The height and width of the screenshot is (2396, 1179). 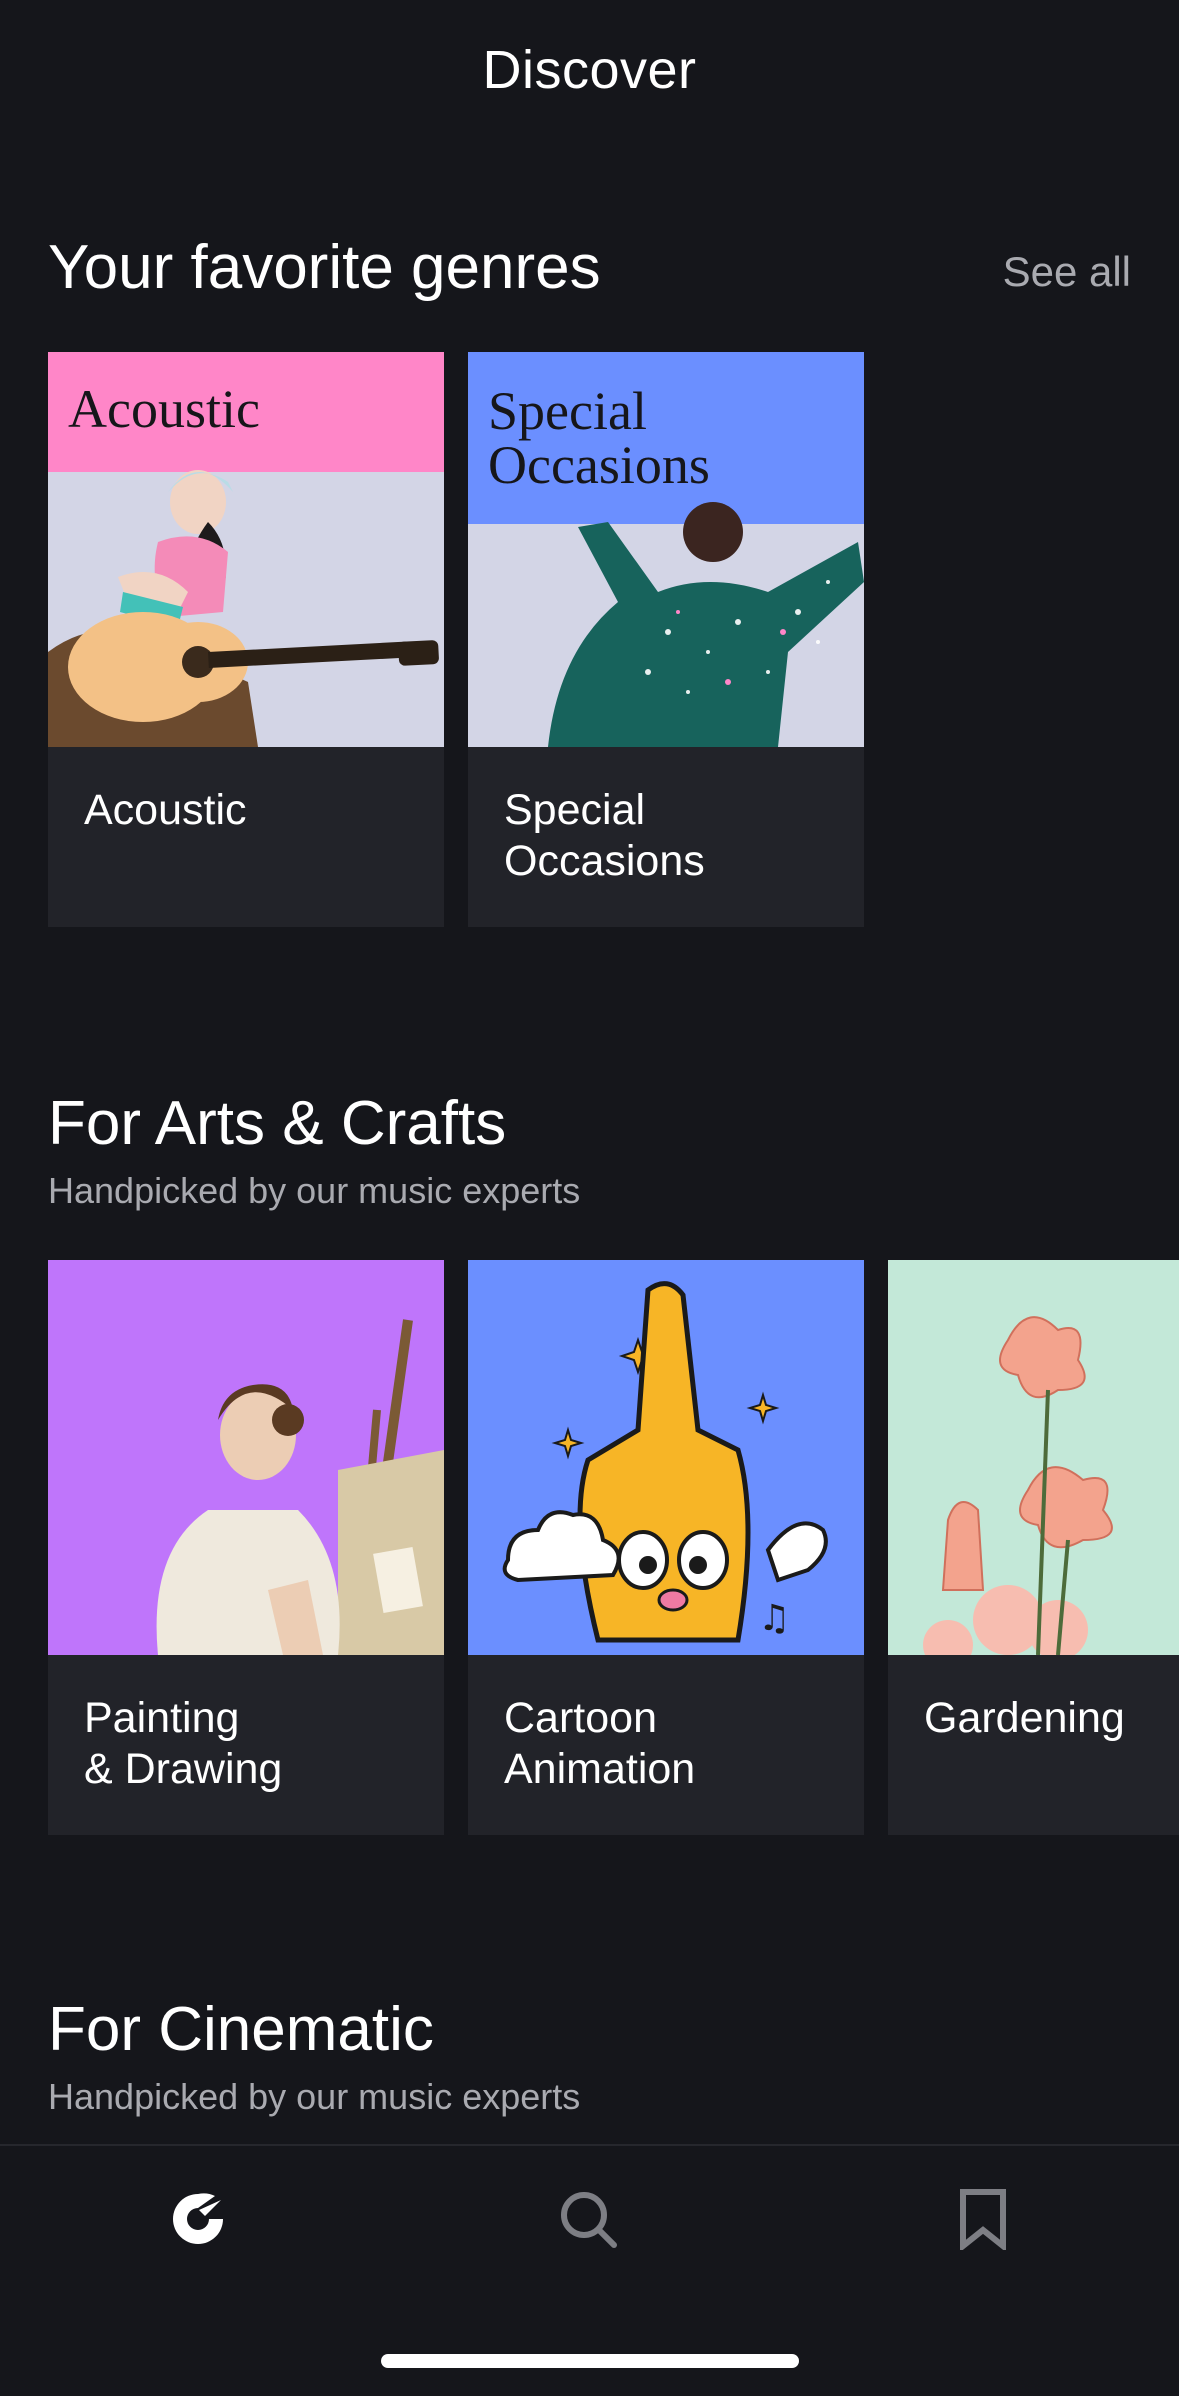 I want to click on see-all-link: See all, so click(x=1067, y=272).